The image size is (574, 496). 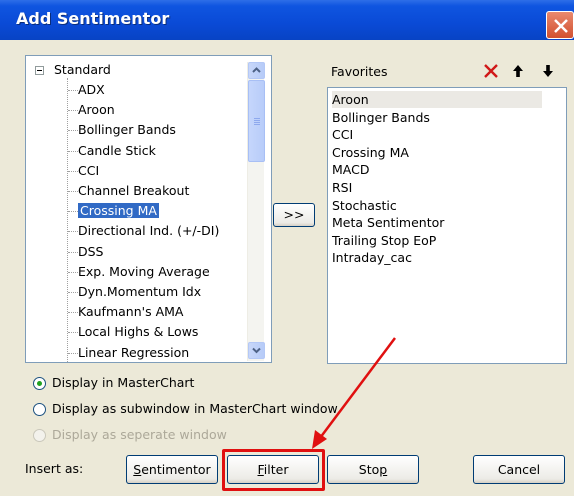 What do you see at coordinates (39, 70) in the screenshot?
I see `collapse-icon` at bounding box center [39, 70].